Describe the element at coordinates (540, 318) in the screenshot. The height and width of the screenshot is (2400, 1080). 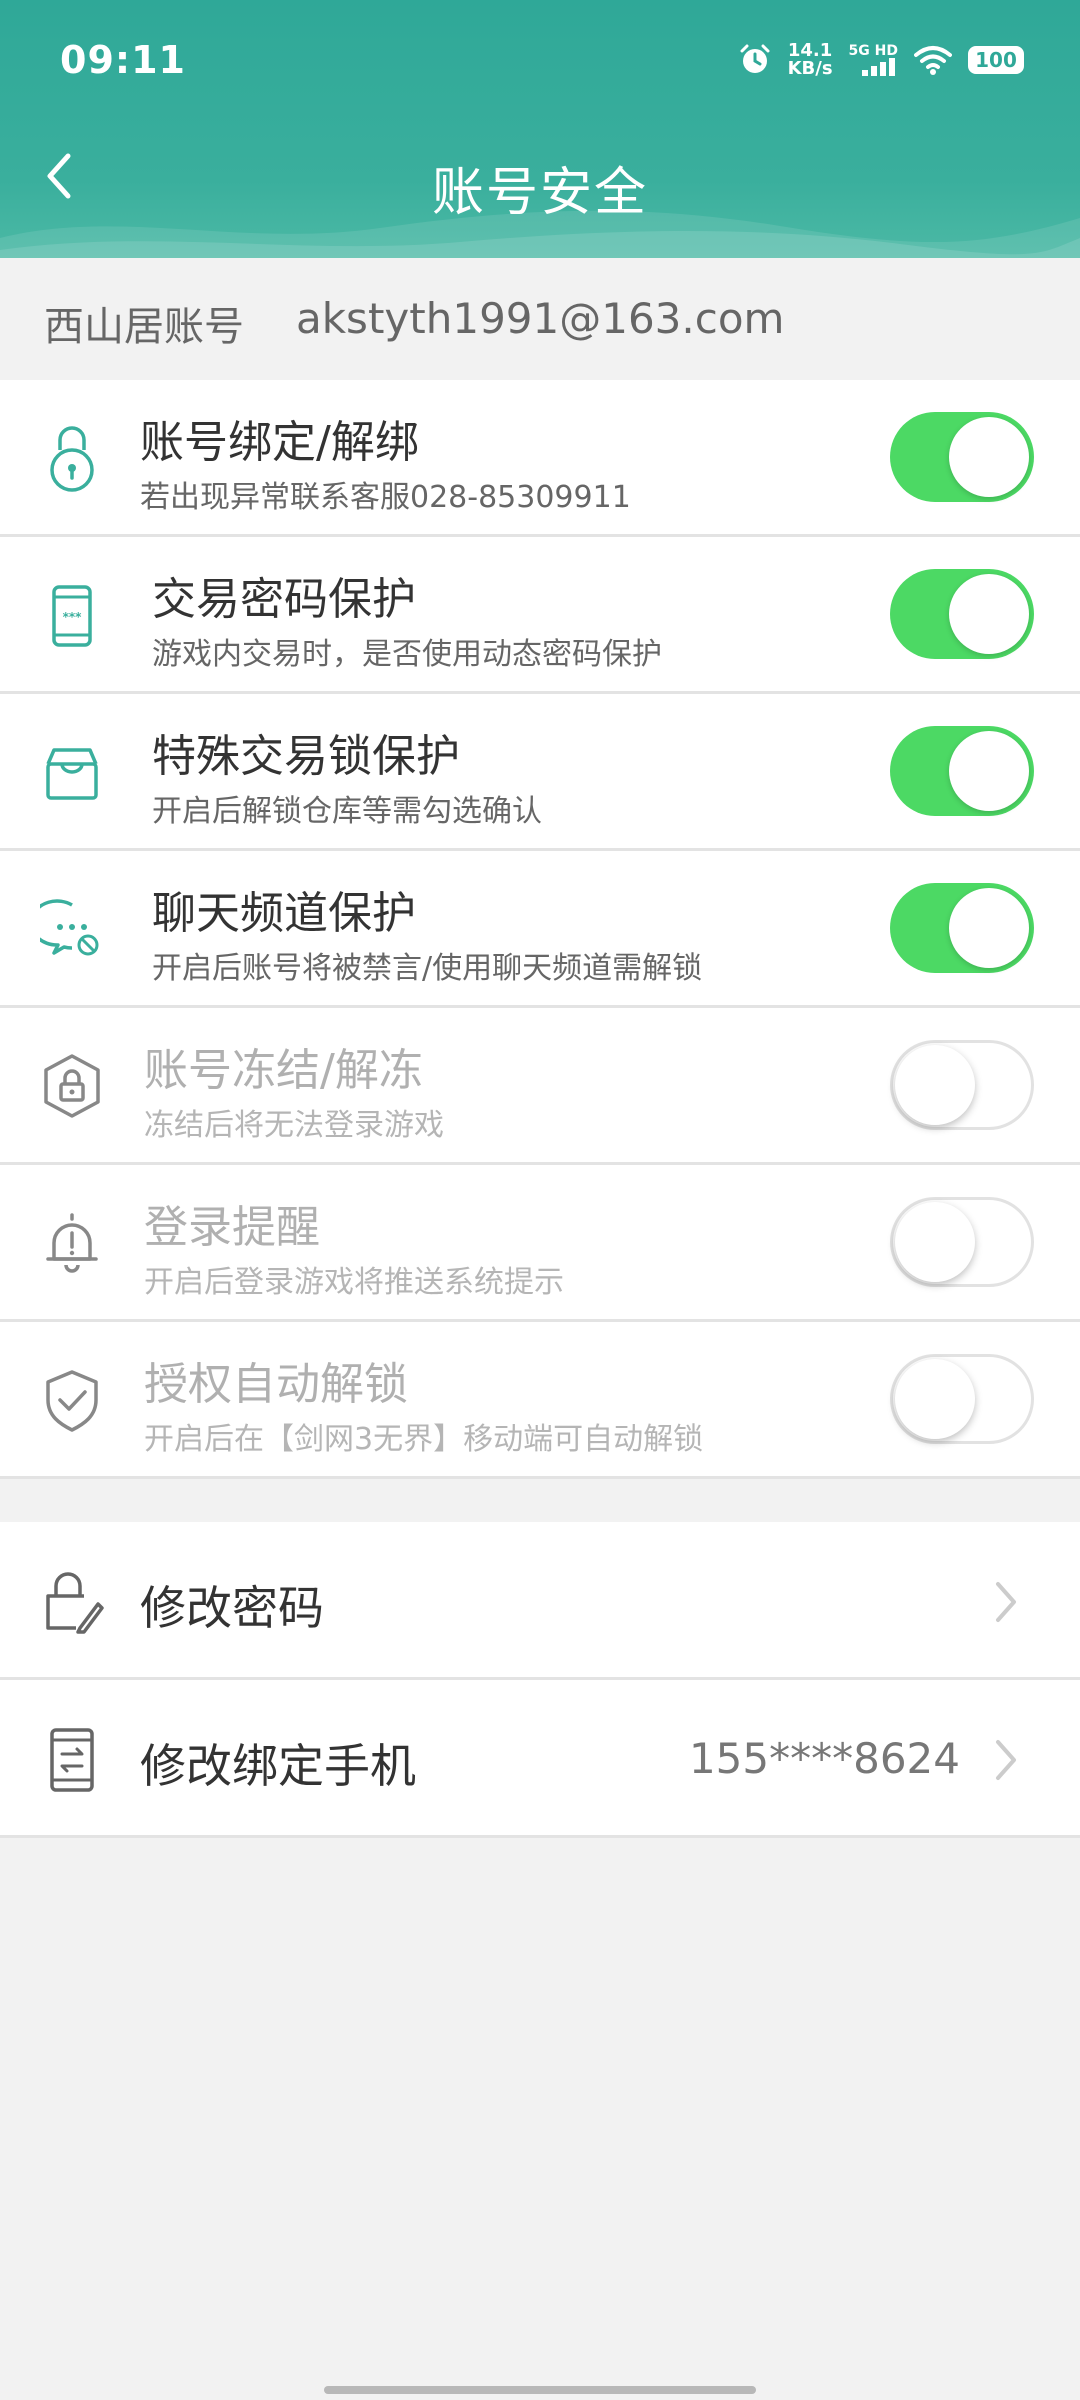
I see `account-email: akstyth1991@163.com` at that location.